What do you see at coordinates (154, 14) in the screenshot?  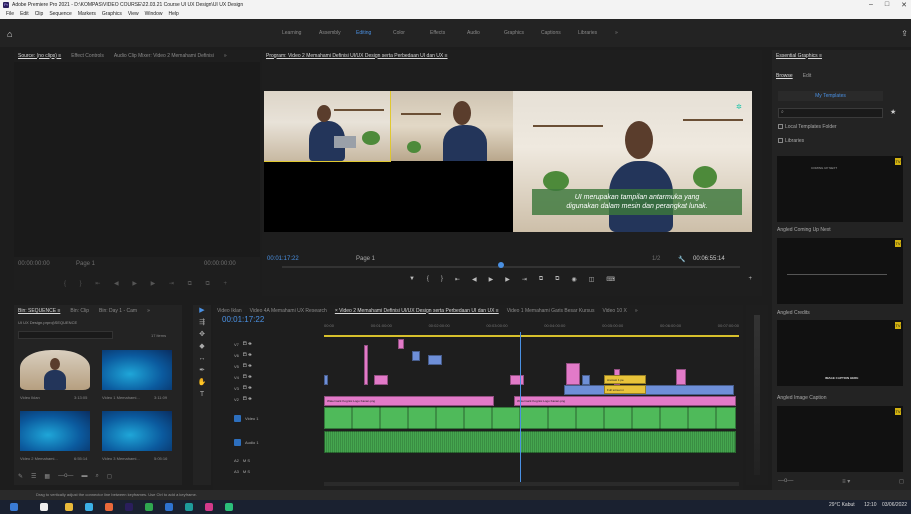 I see `menu-window: Window` at bounding box center [154, 14].